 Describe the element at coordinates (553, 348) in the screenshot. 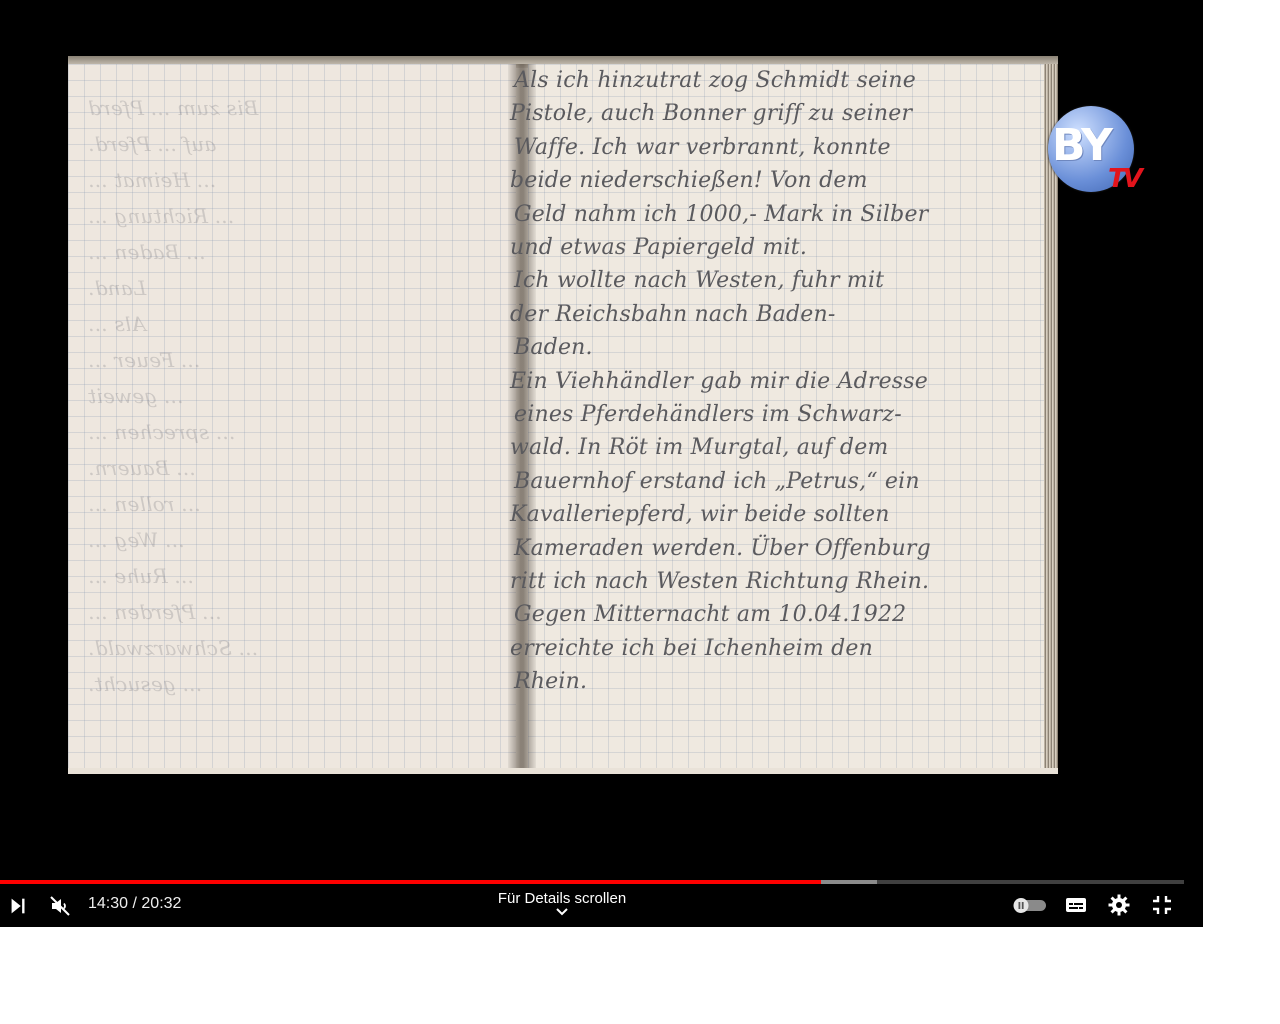

I see `handwriting-line: Baden.` at that location.